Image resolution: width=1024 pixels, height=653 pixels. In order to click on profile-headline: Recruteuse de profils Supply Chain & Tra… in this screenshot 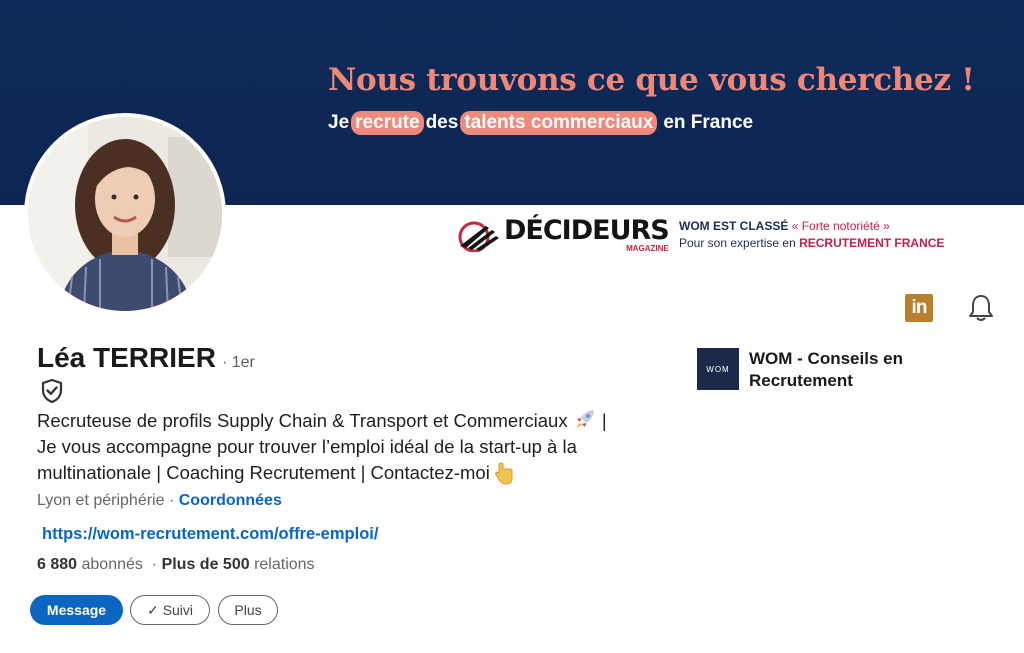, I will do `click(352, 447)`.